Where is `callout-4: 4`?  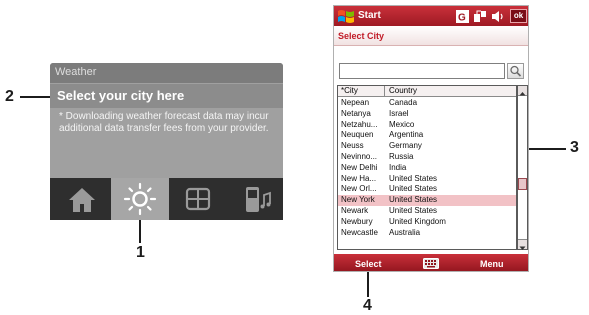
callout-4: 4 is located at coordinates (367, 305).